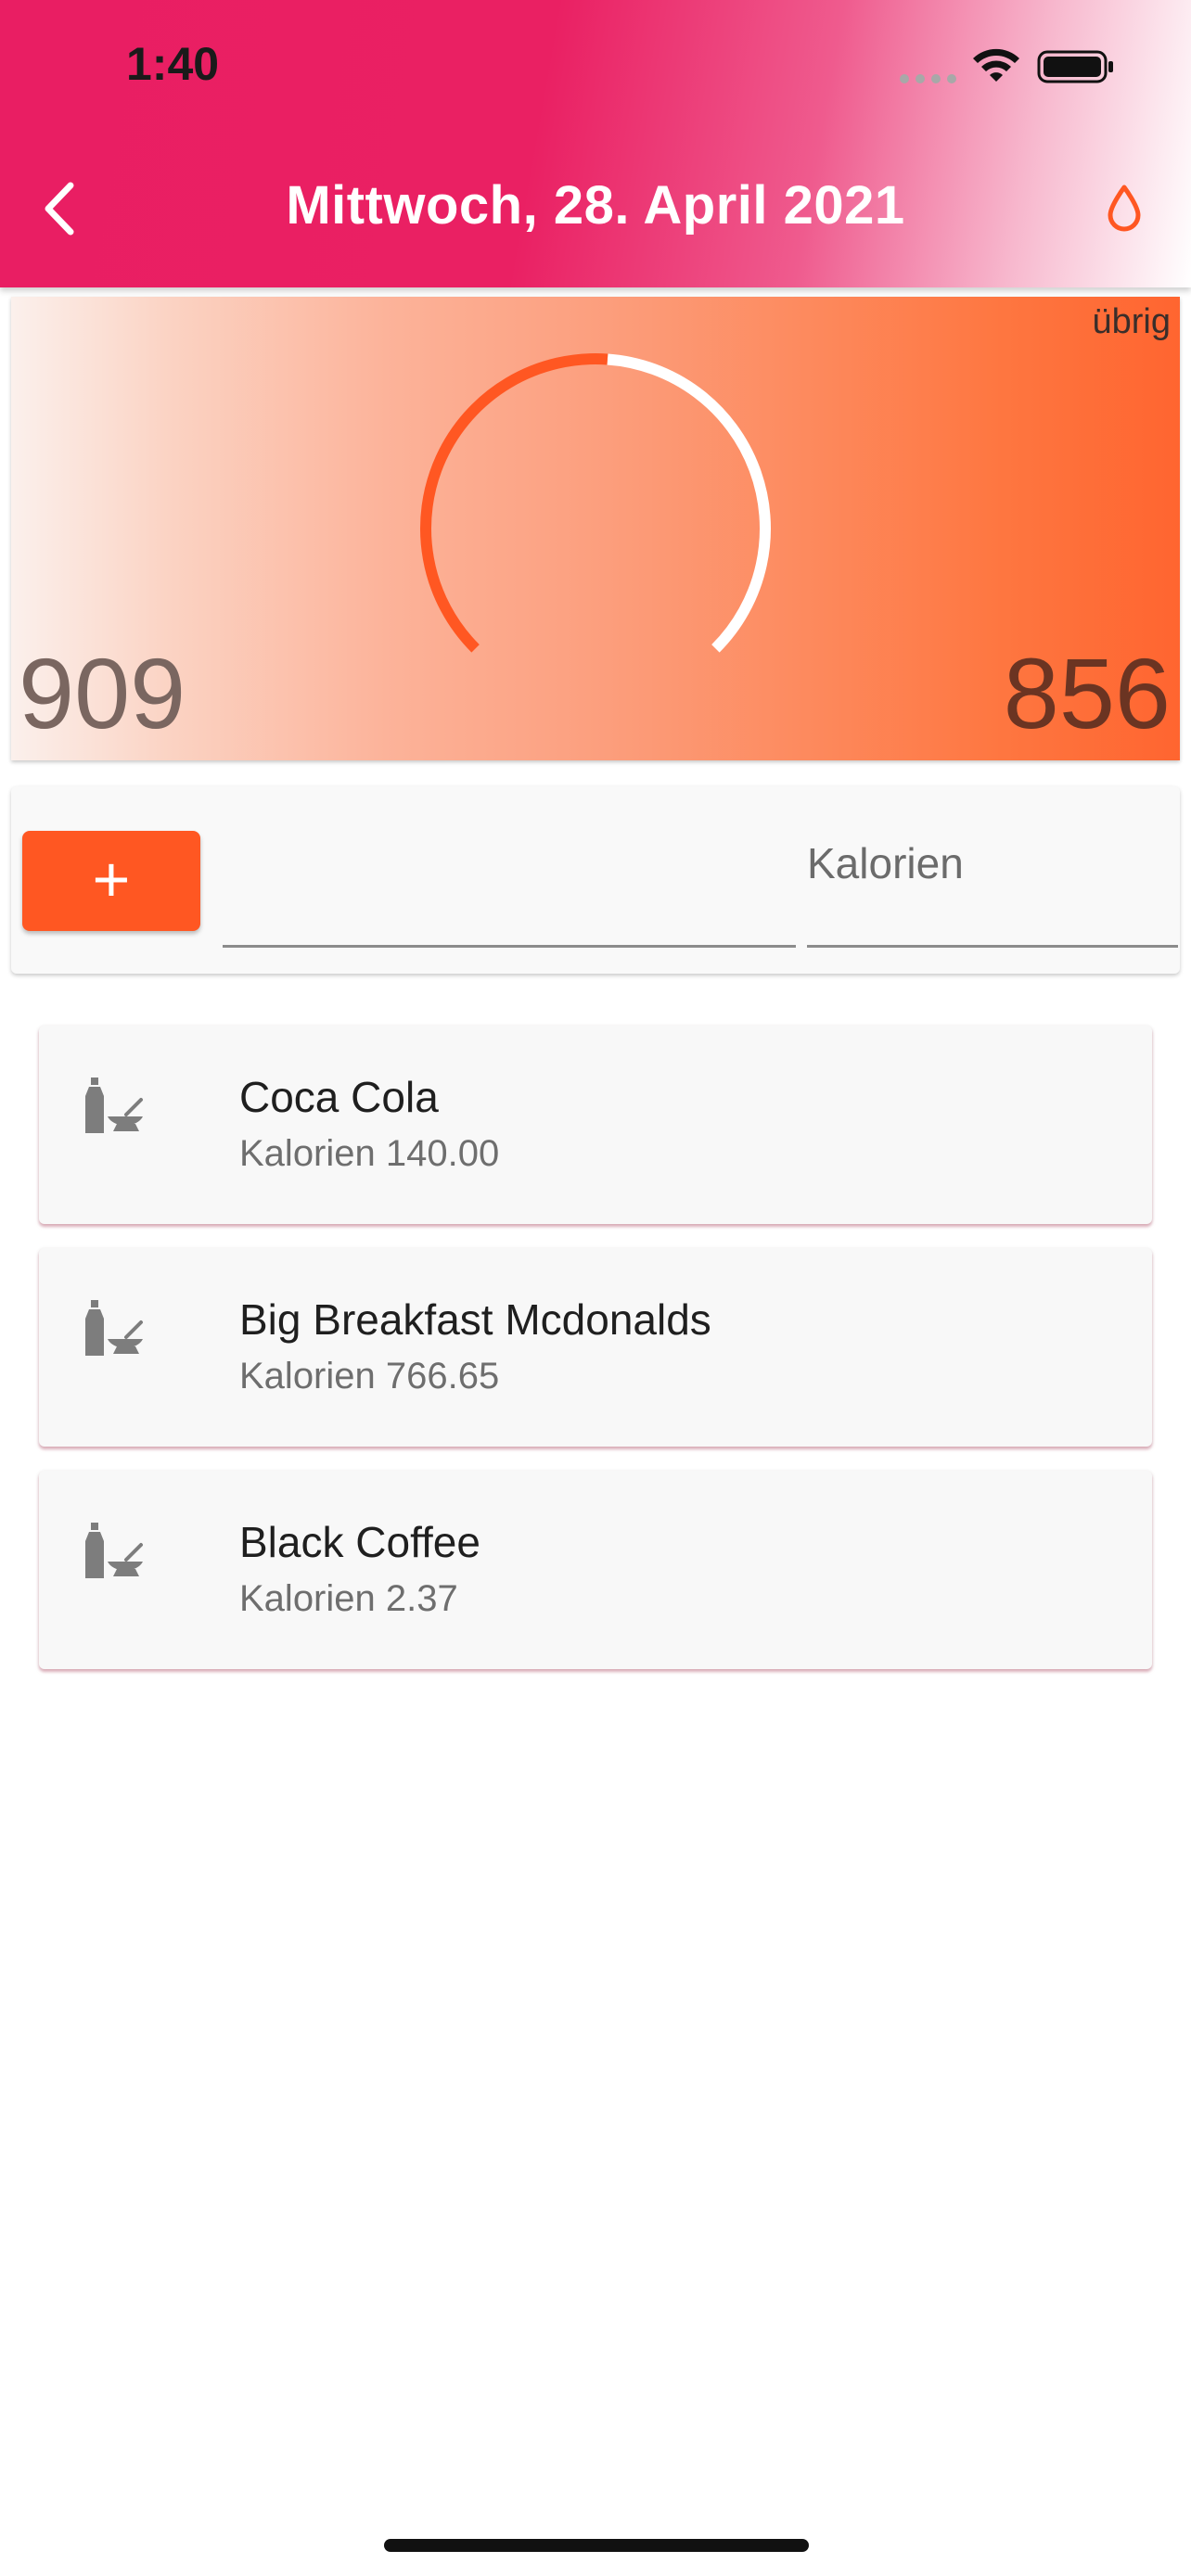 Image resolution: width=1191 pixels, height=2576 pixels. What do you see at coordinates (689, 503) in the screenshot?
I see `gauge-track` at bounding box center [689, 503].